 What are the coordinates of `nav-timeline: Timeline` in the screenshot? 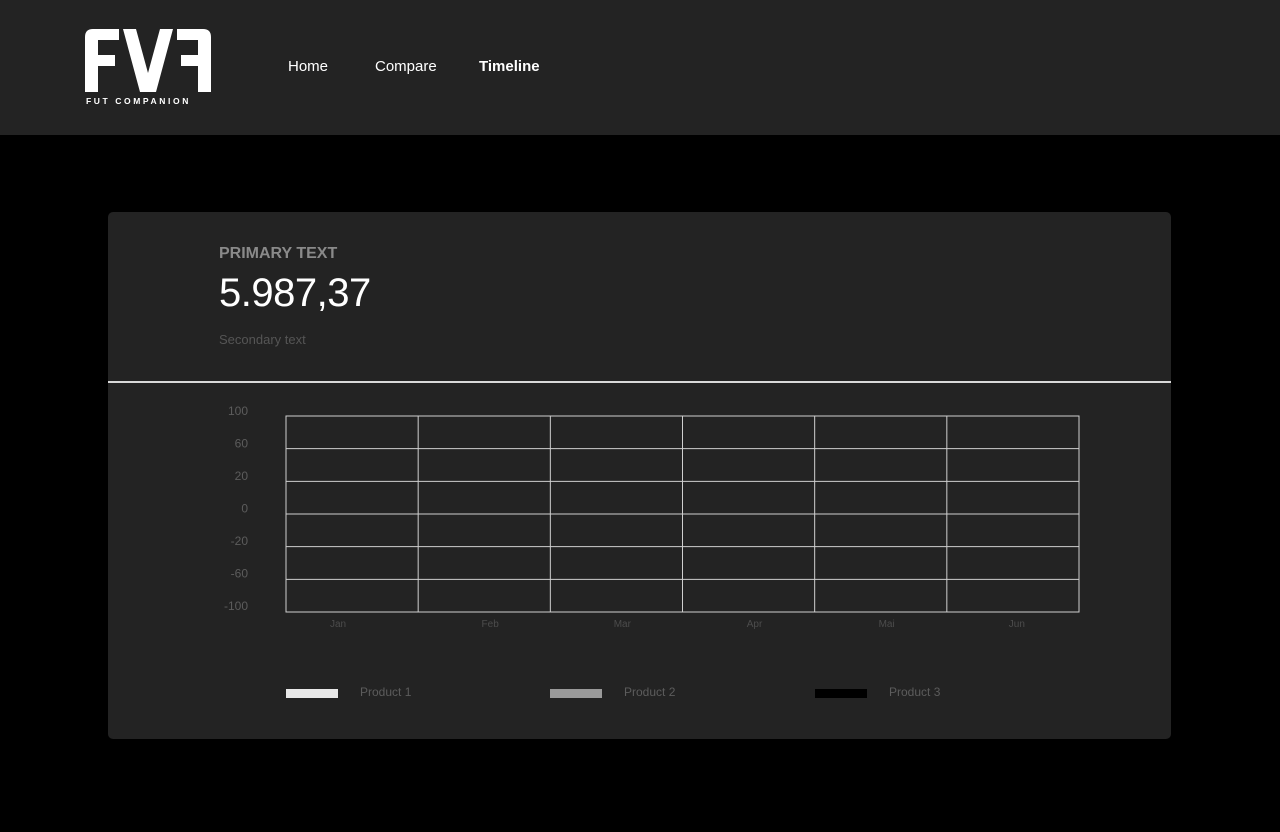 It's located at (509, 66).